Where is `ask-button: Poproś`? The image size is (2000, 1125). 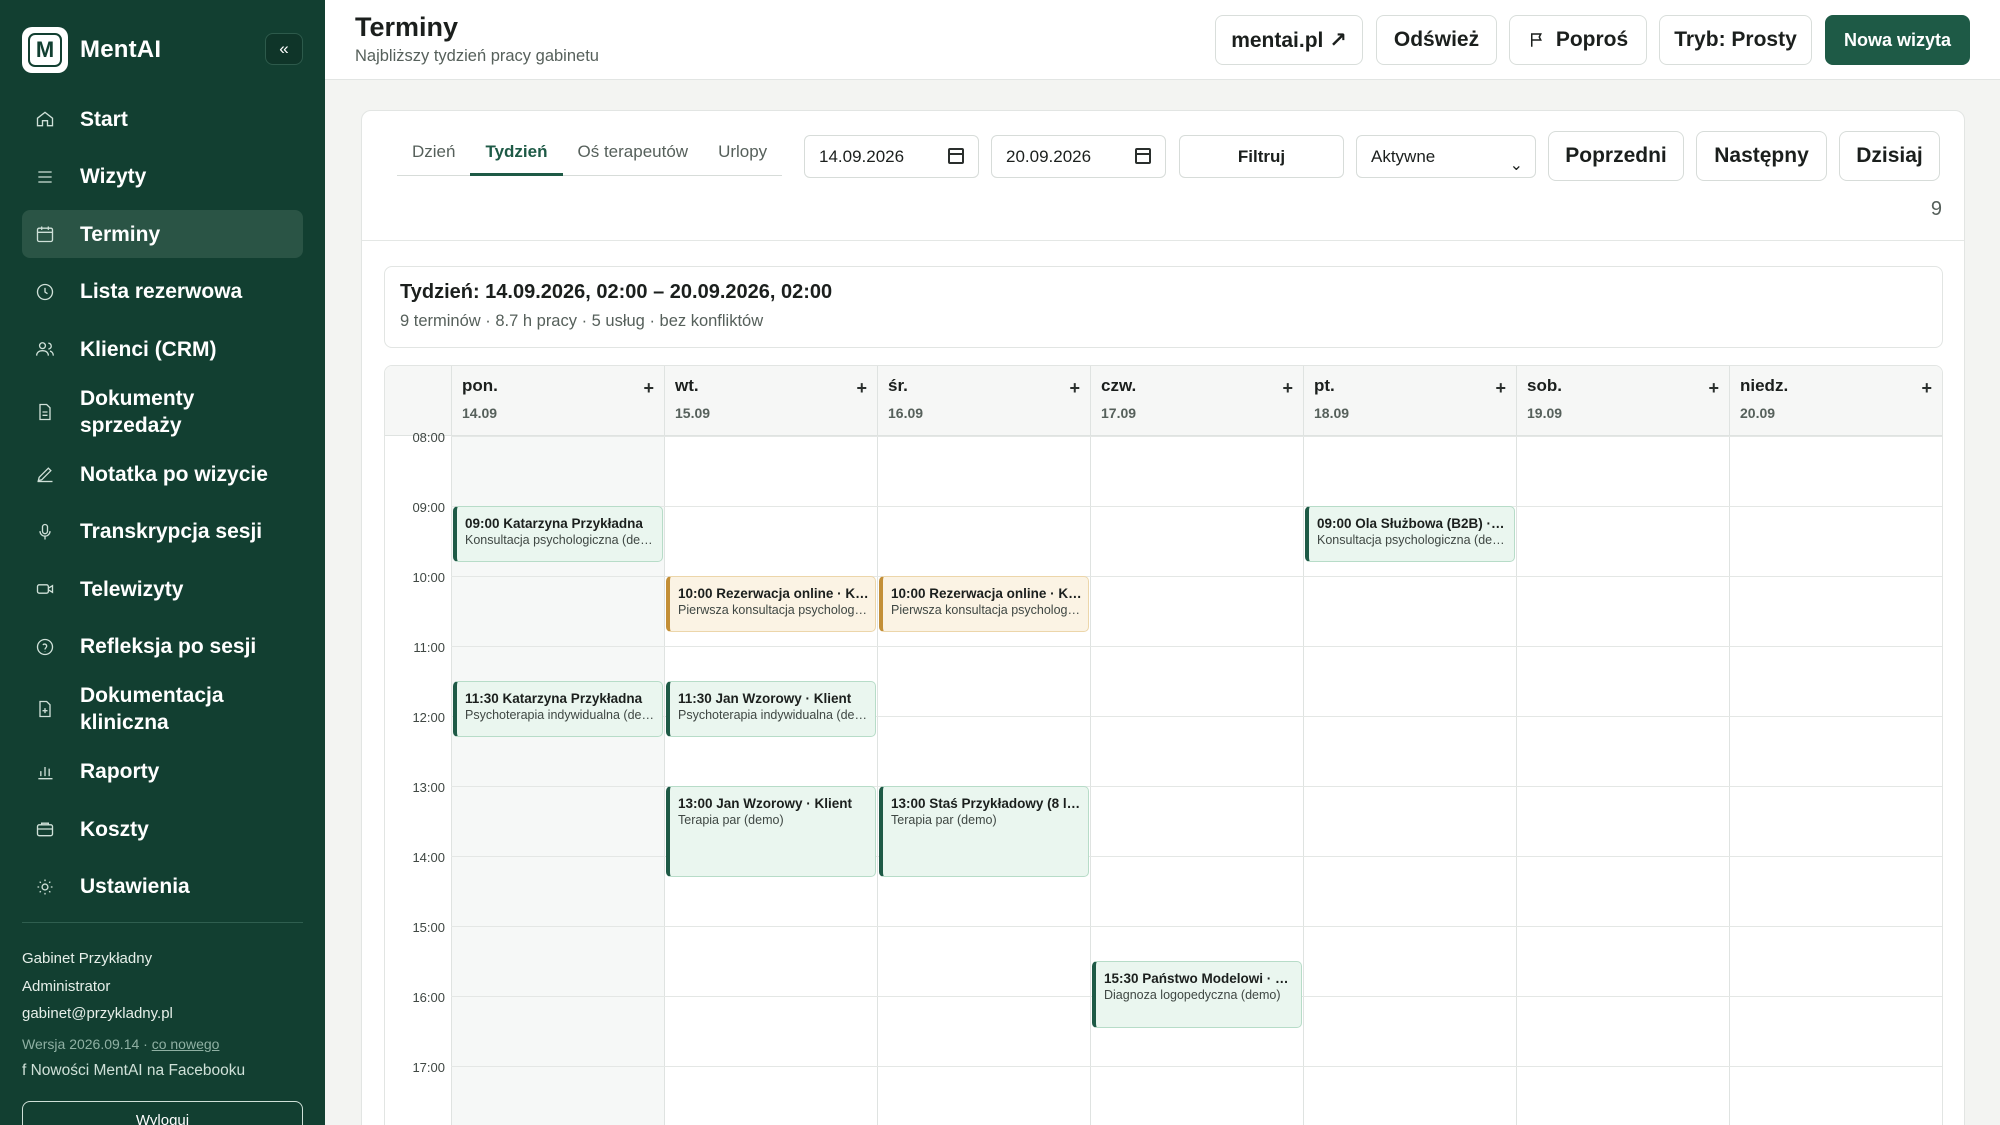
ask-button: Poproś is located at coordinates (1578, 40).